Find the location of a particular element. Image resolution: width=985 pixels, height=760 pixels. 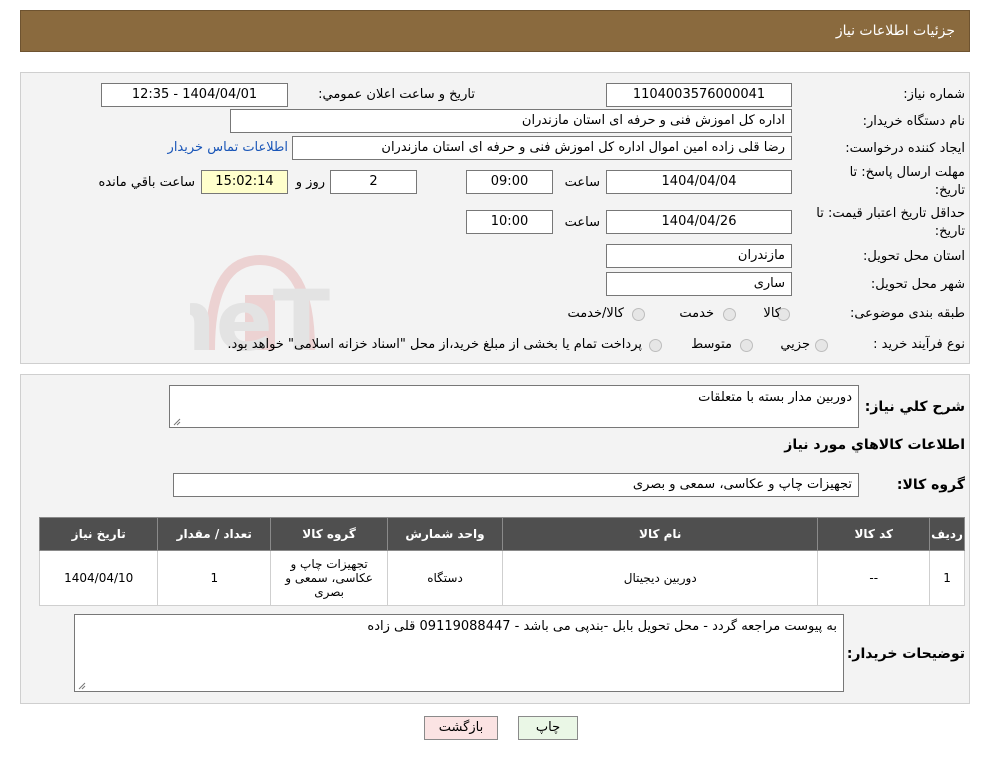

deadline-label-date: تاریخ: is located at coordinates (949, 190).